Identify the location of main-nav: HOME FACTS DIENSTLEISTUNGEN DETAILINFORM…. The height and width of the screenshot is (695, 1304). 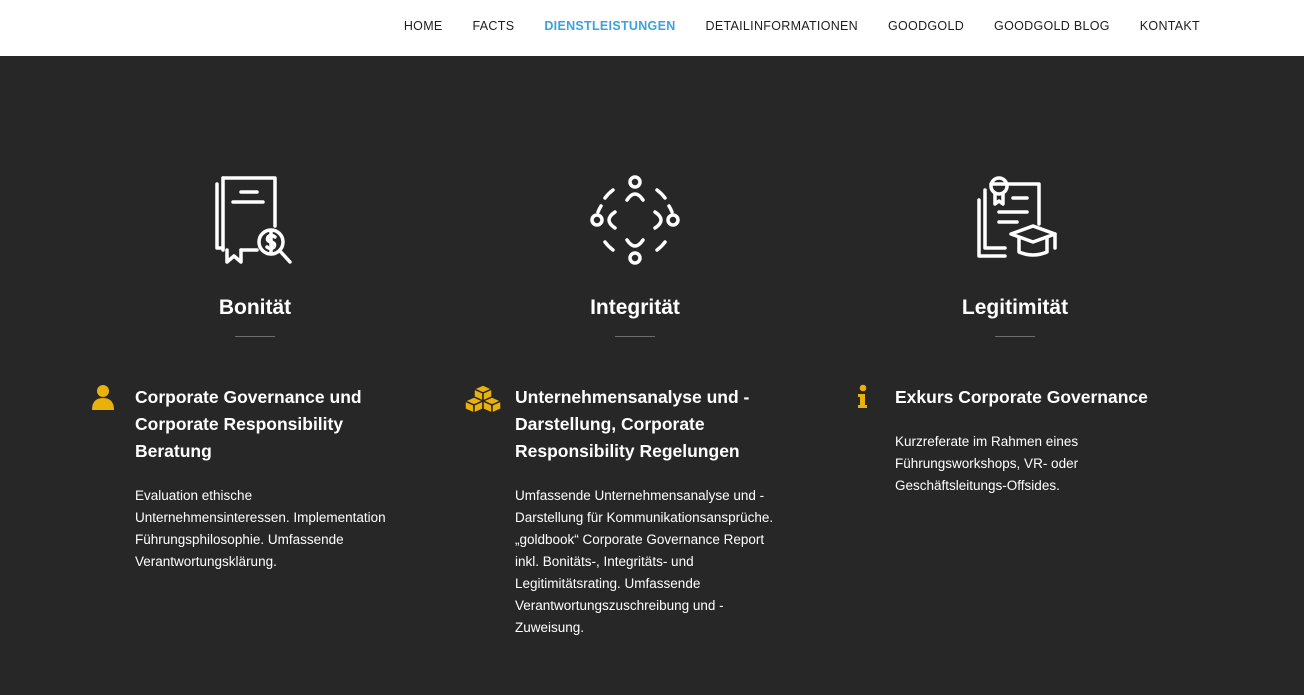
(787, 26).